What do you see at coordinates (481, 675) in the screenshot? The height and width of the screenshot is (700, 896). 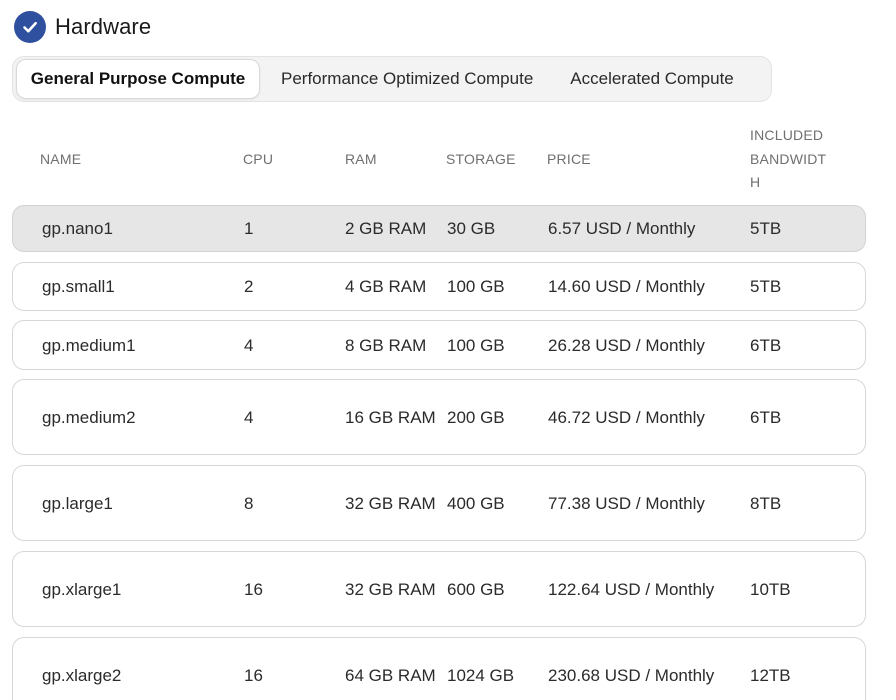 I see `row-storage: 1024 GB` at bounding box center [481, 675].